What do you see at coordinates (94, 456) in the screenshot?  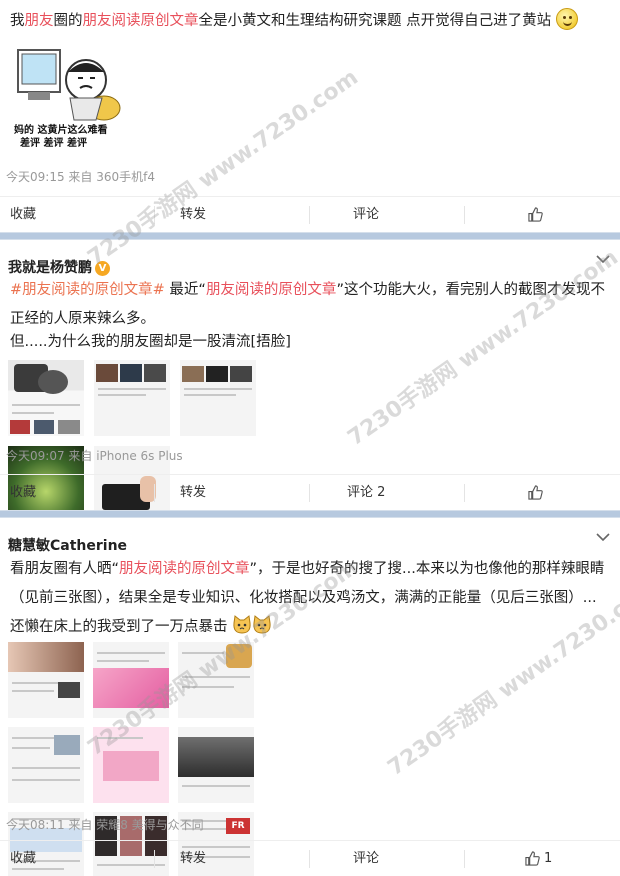 I see `post-meta: 今天09:07 来自 iPhone 6s Plus` at bounding box center [94, 456].